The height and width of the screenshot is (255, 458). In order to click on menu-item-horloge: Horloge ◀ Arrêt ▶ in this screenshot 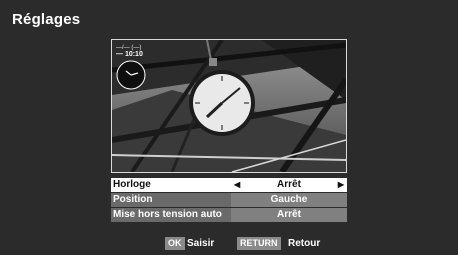, I will do `click(229, 185)`.